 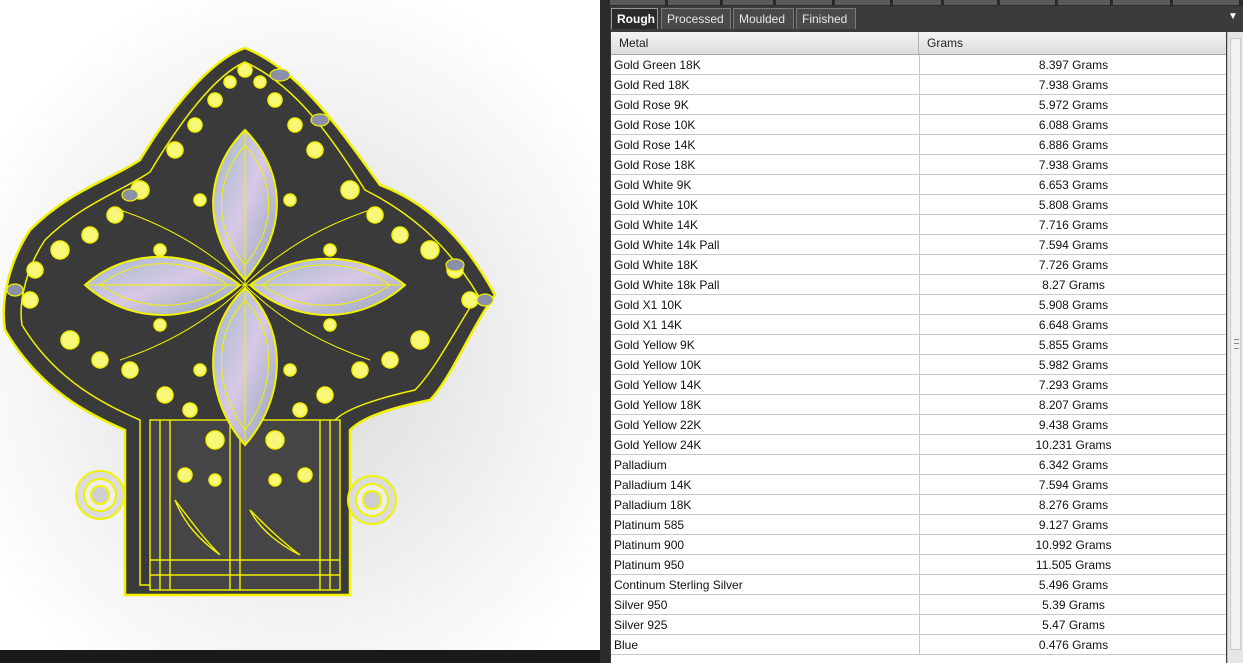 I want to click on table-row: Palladium 14K 7.594 Grams, so click(x=918, y=485).